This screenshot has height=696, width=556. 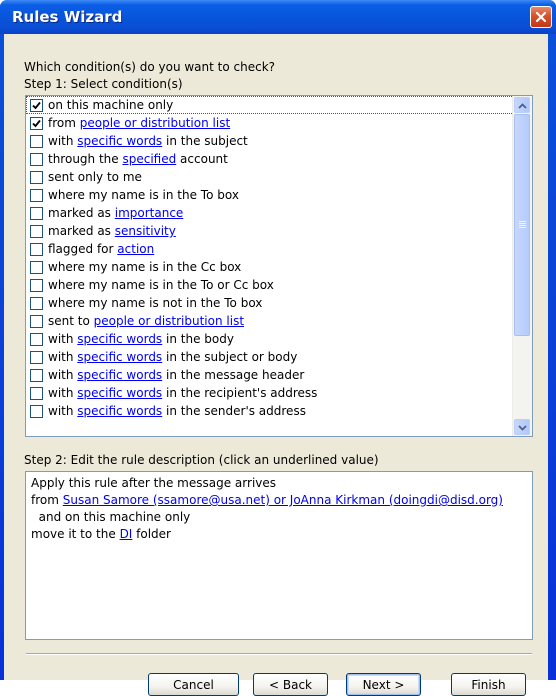 I want to click on text-segment: in the body, so click(x=198, y=339).